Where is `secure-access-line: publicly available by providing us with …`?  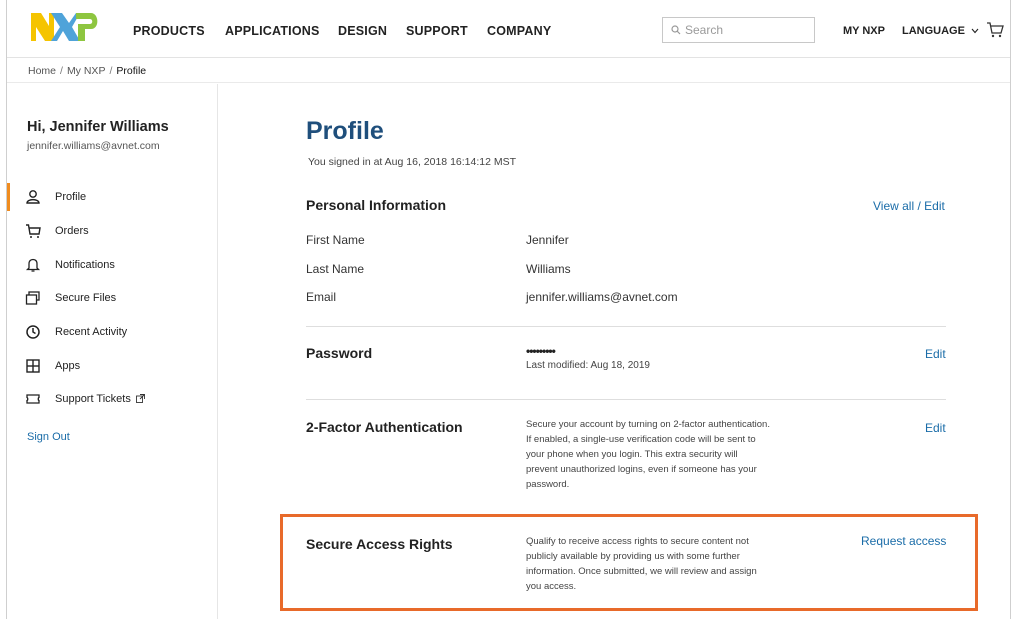 secure-access-line: publicly available by providing us with … is located at coordinates (633, 556).